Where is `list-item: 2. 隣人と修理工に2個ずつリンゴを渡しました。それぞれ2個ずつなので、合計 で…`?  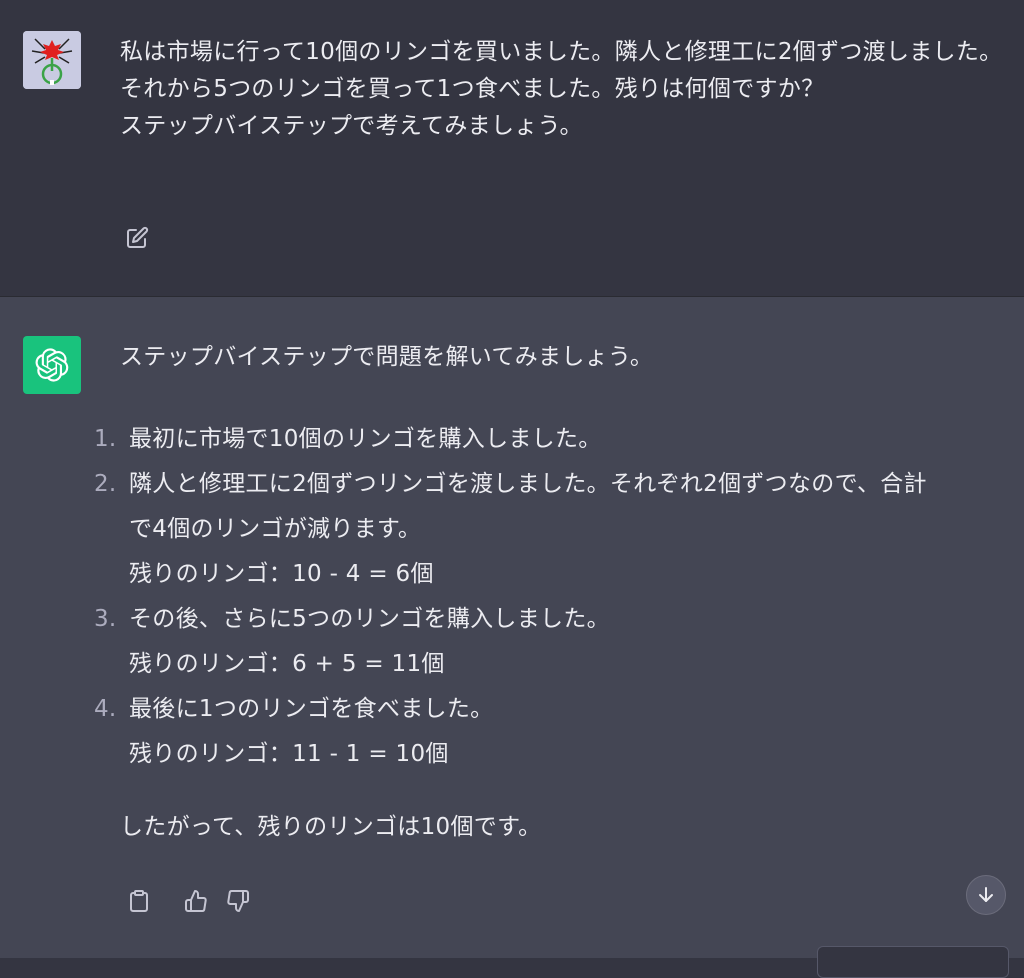 list-item: 2. 隣人と修理工に2個ずつリンゴを渡しました。それぞれ2個ずつなので、合計 で… is located at coordinates (554, 529).